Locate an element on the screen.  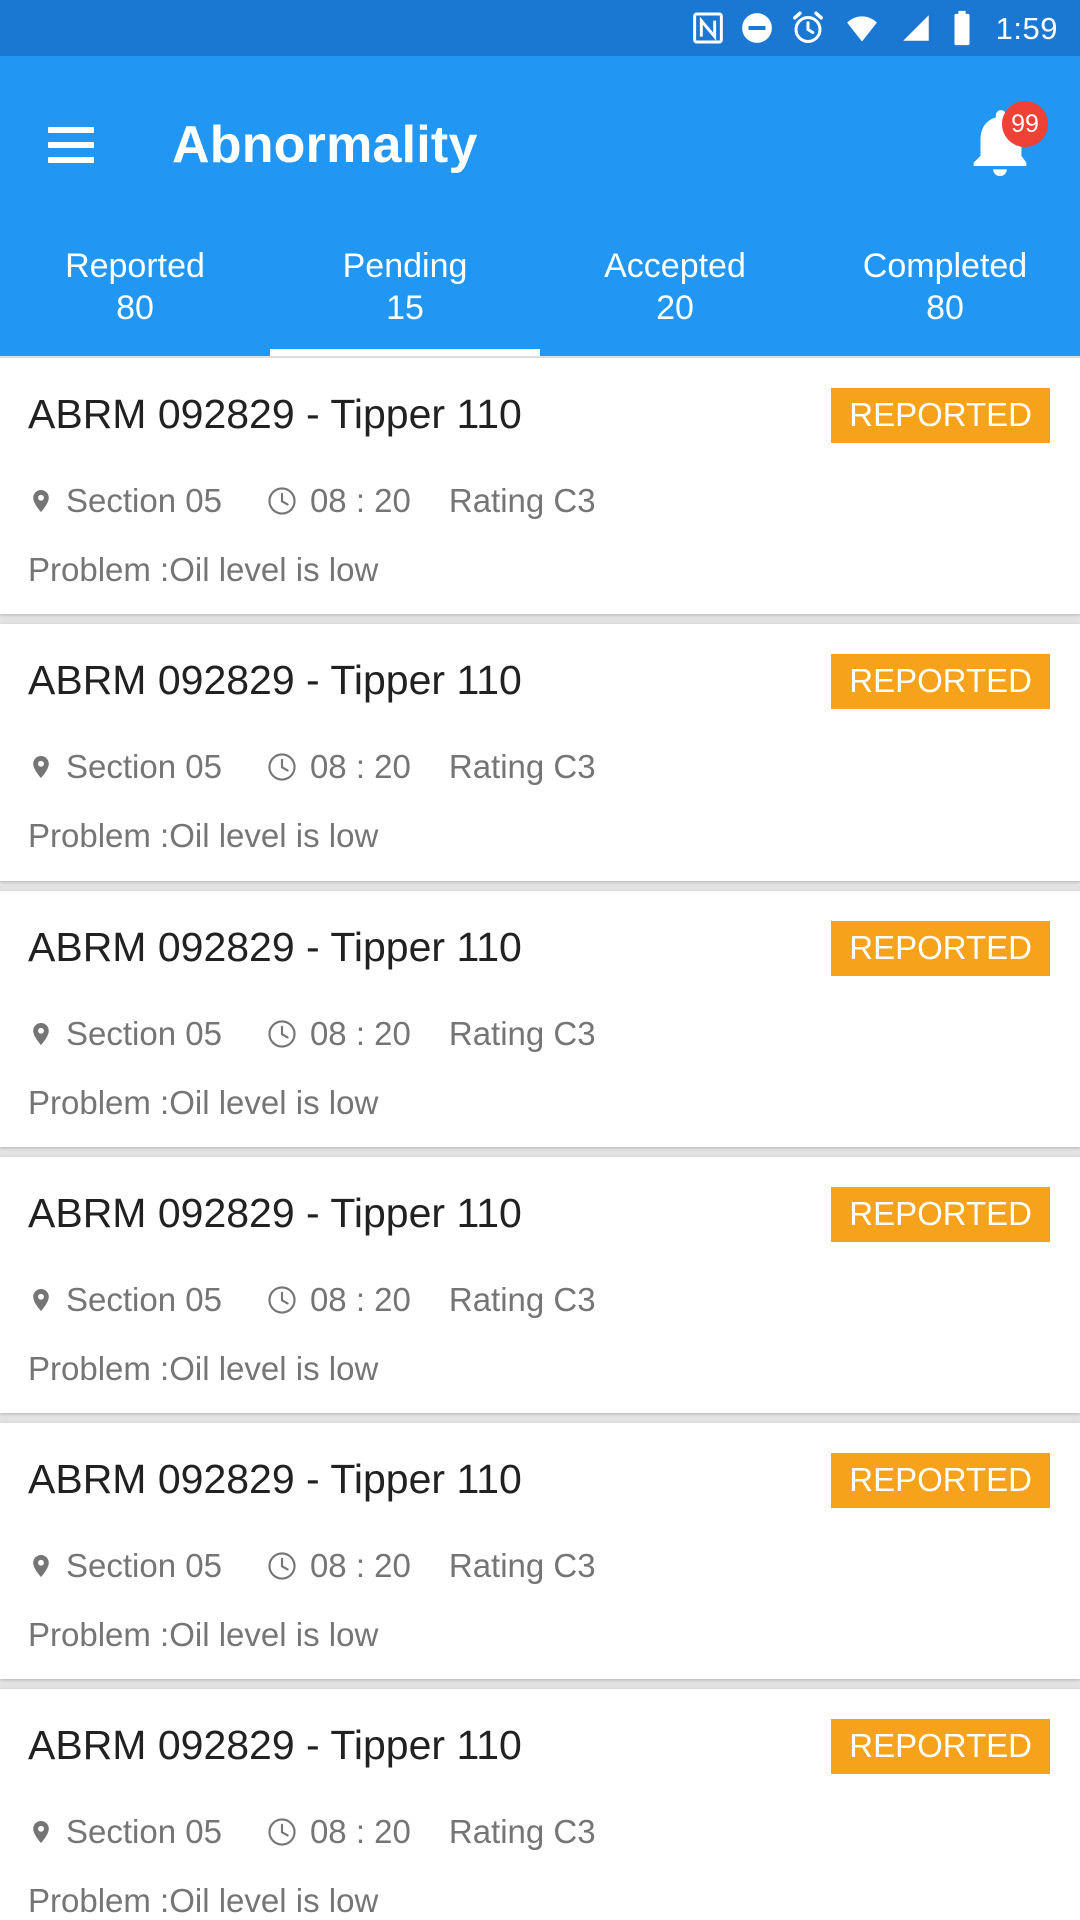
tab-label: Accepted is located at coordinates (675, 266).